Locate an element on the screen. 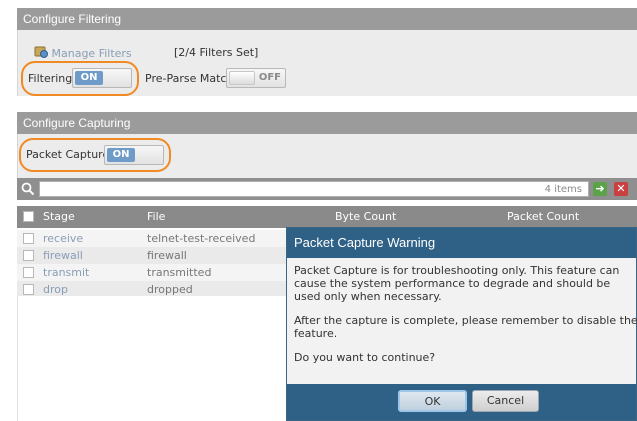 This screenshot has height=421, width=637. items-count: 4 items is located at coordinates (563, 189).